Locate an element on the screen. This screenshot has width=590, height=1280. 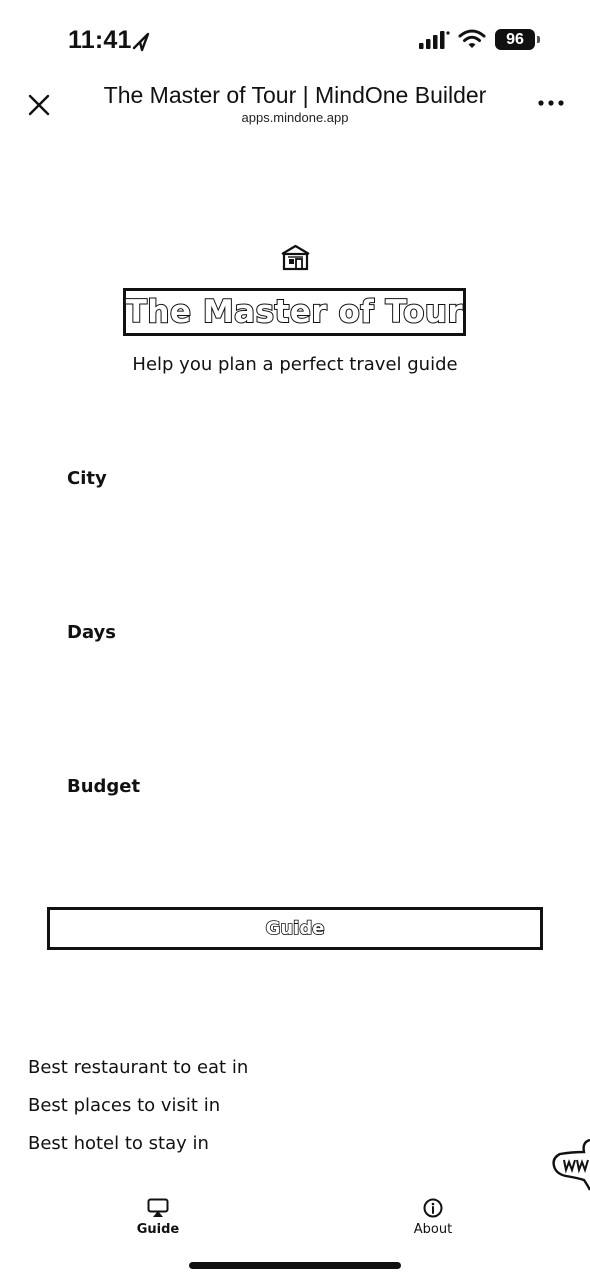
guide-button-label: Guide is located at coordinates (295, 928).